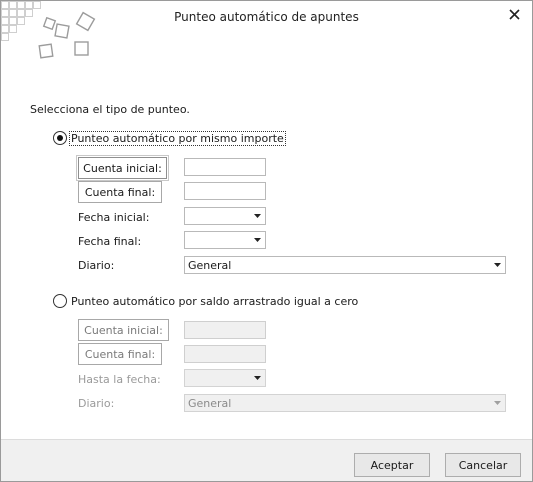  I want to click on hasta-fecha-label: Hasta la fecha:, so click(119, 379).